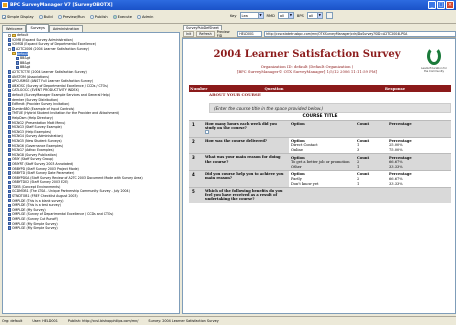  I want to click on response-cell-value: To get a better job or promotion, so click(320, 162).